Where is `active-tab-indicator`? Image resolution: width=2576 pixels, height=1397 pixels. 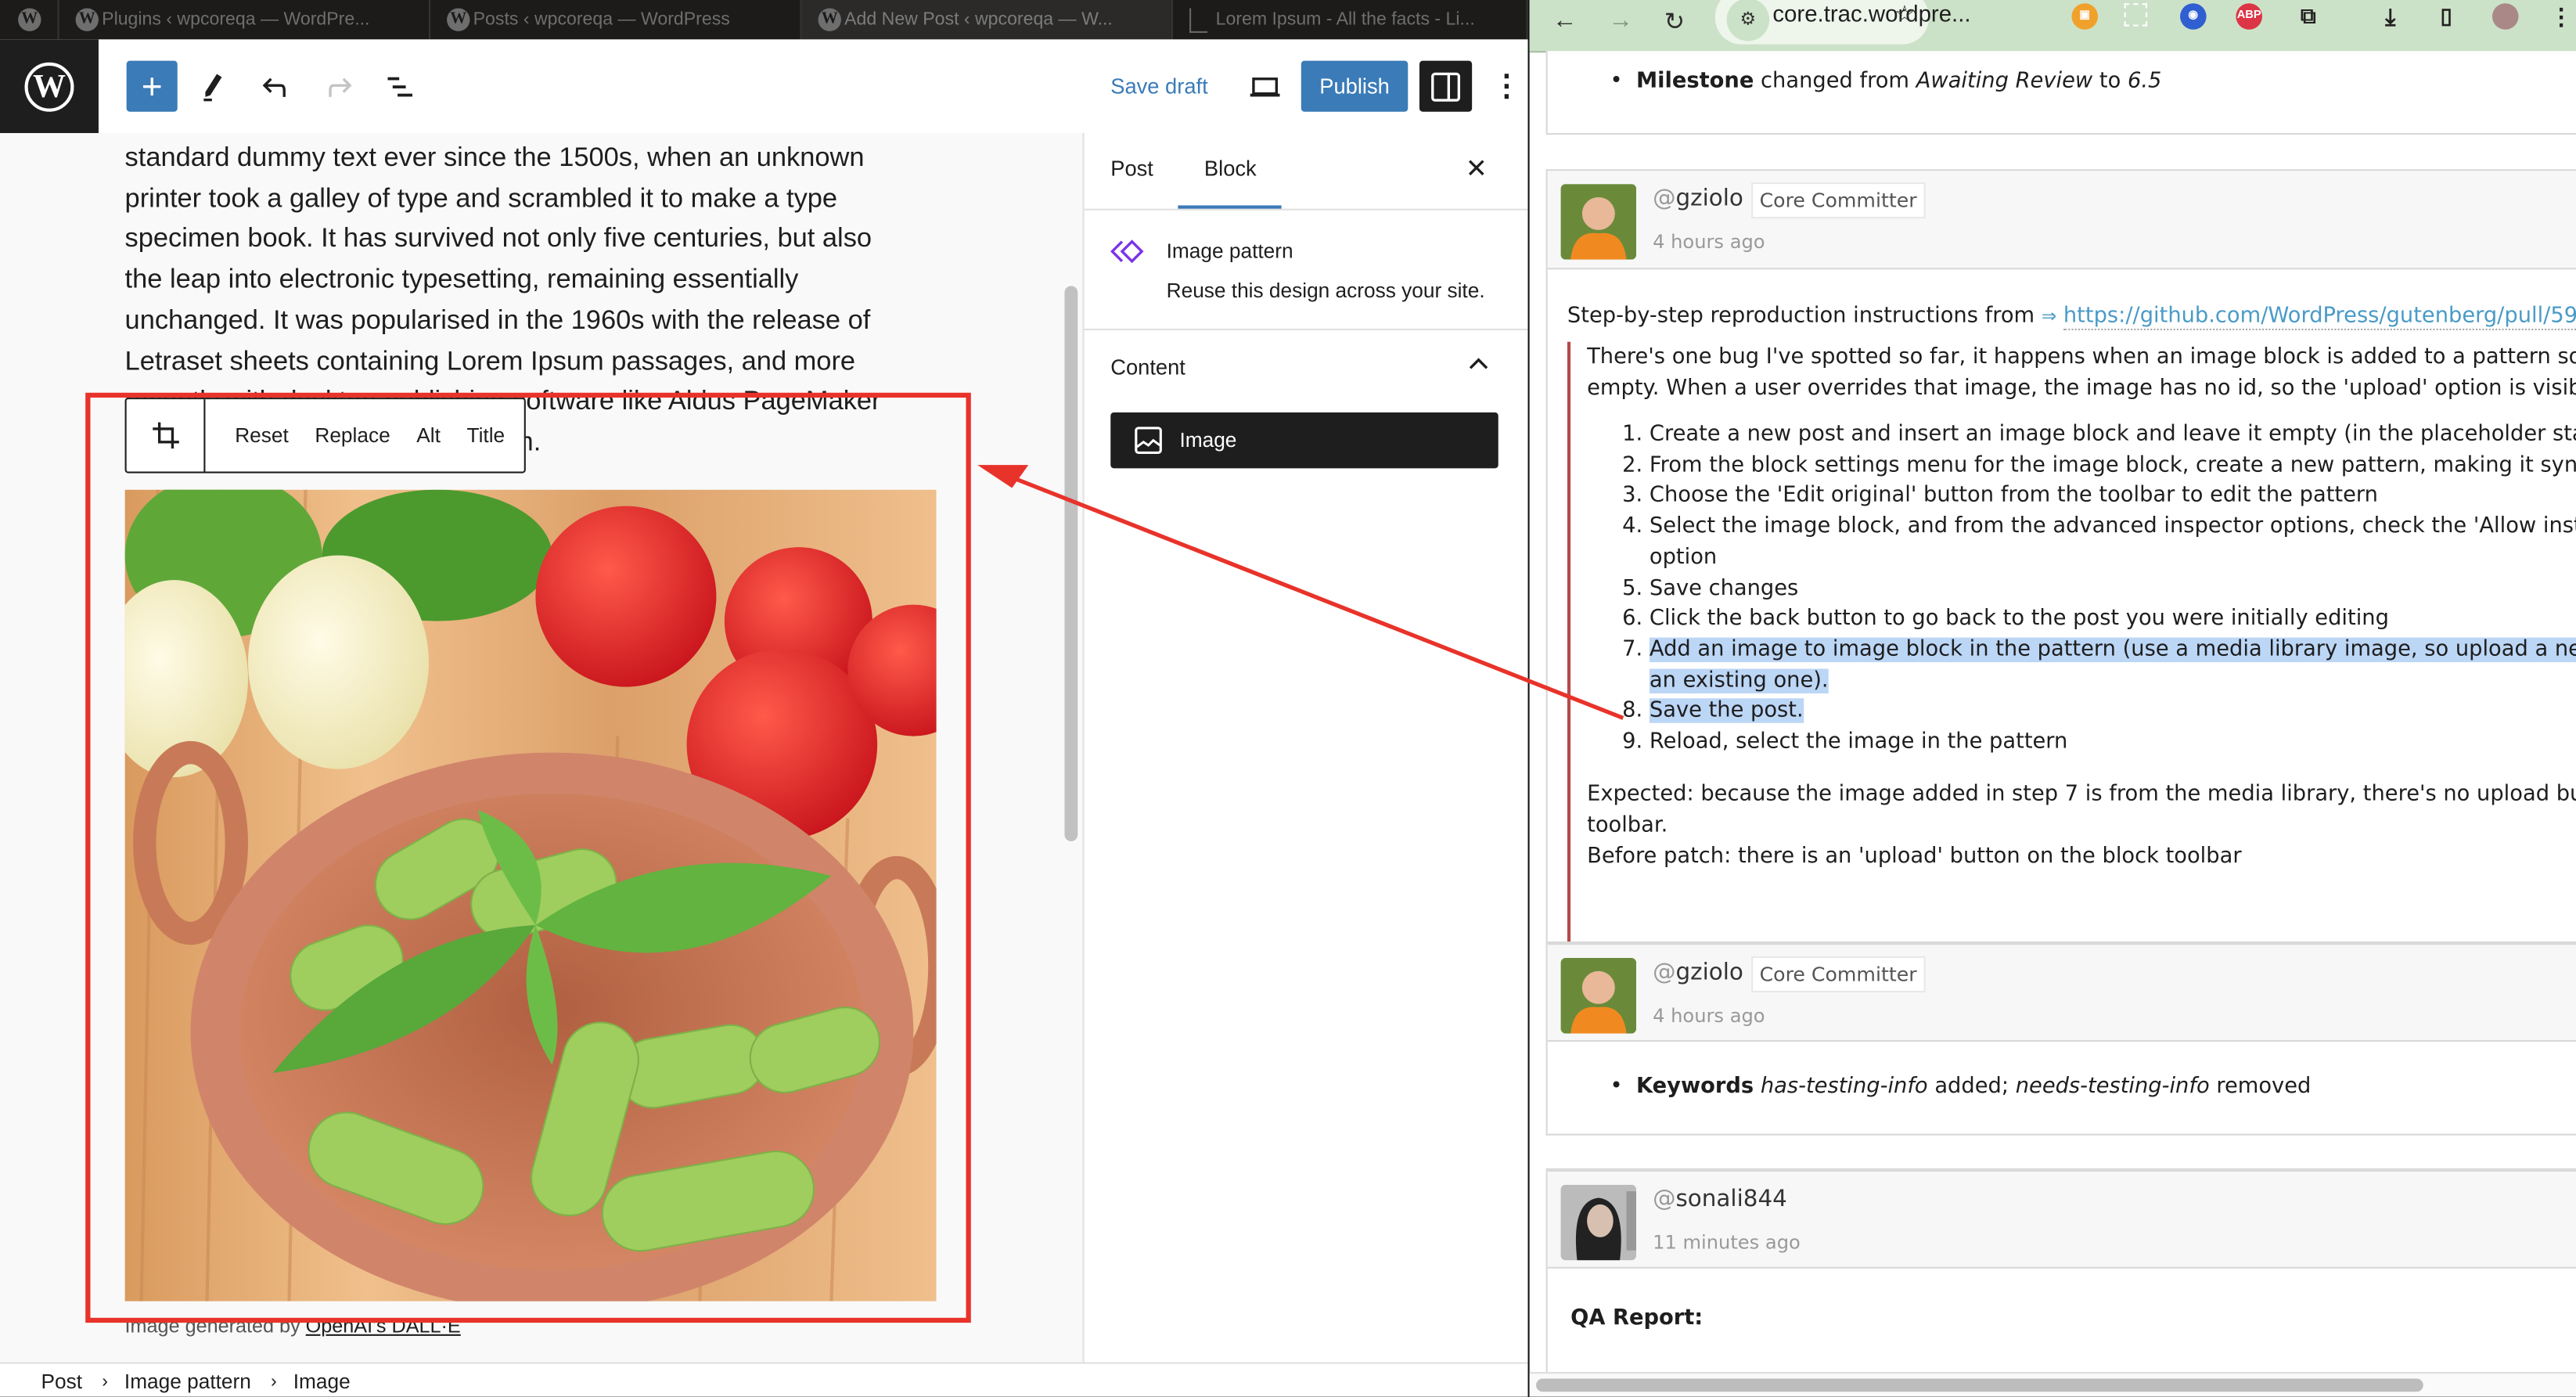
active-tab-indicator is located at coordinates (1230, 207).